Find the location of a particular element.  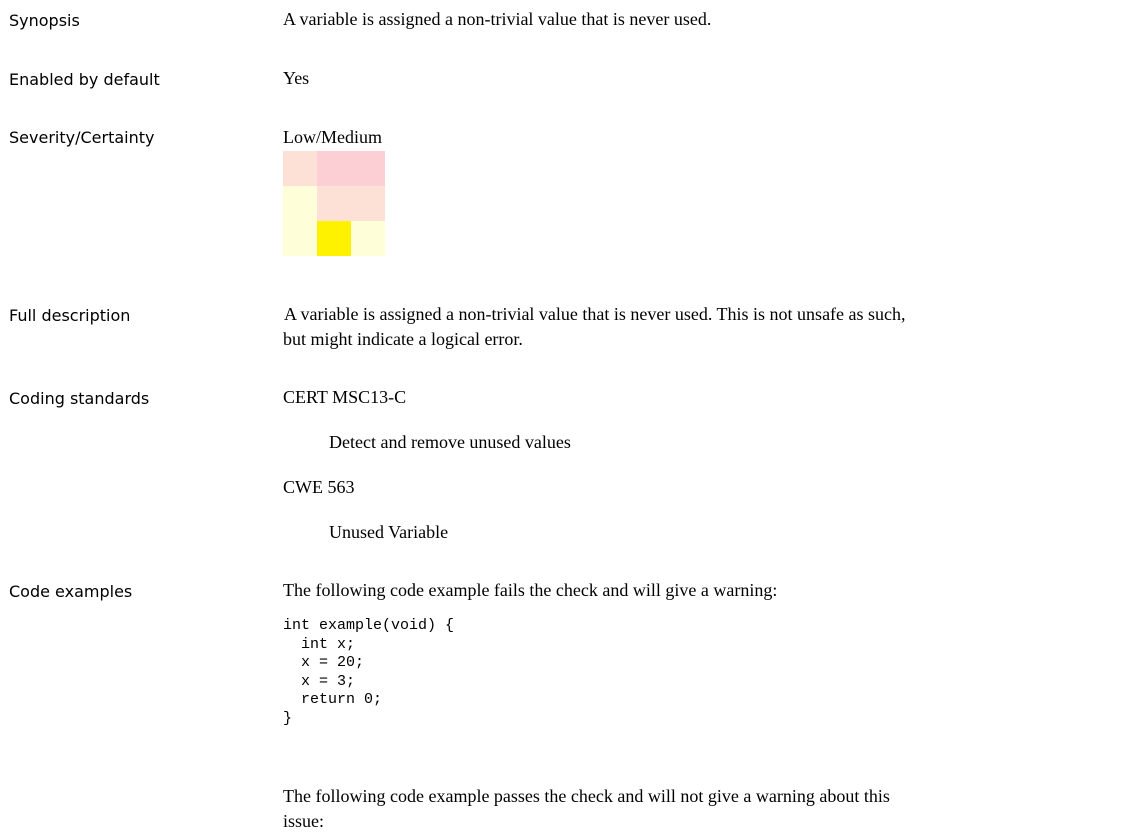

standard-code-cwe: CWE 563 is located at coordinates (319, 487).